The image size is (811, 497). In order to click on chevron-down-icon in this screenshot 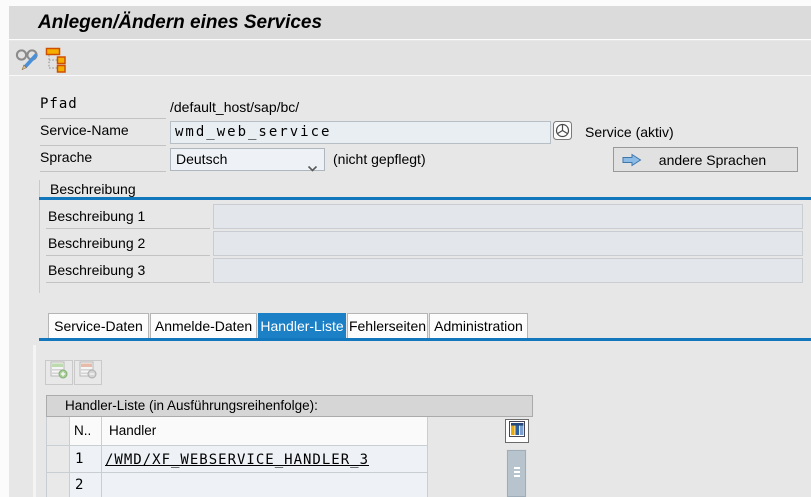, I will do `click(312, 167)`.